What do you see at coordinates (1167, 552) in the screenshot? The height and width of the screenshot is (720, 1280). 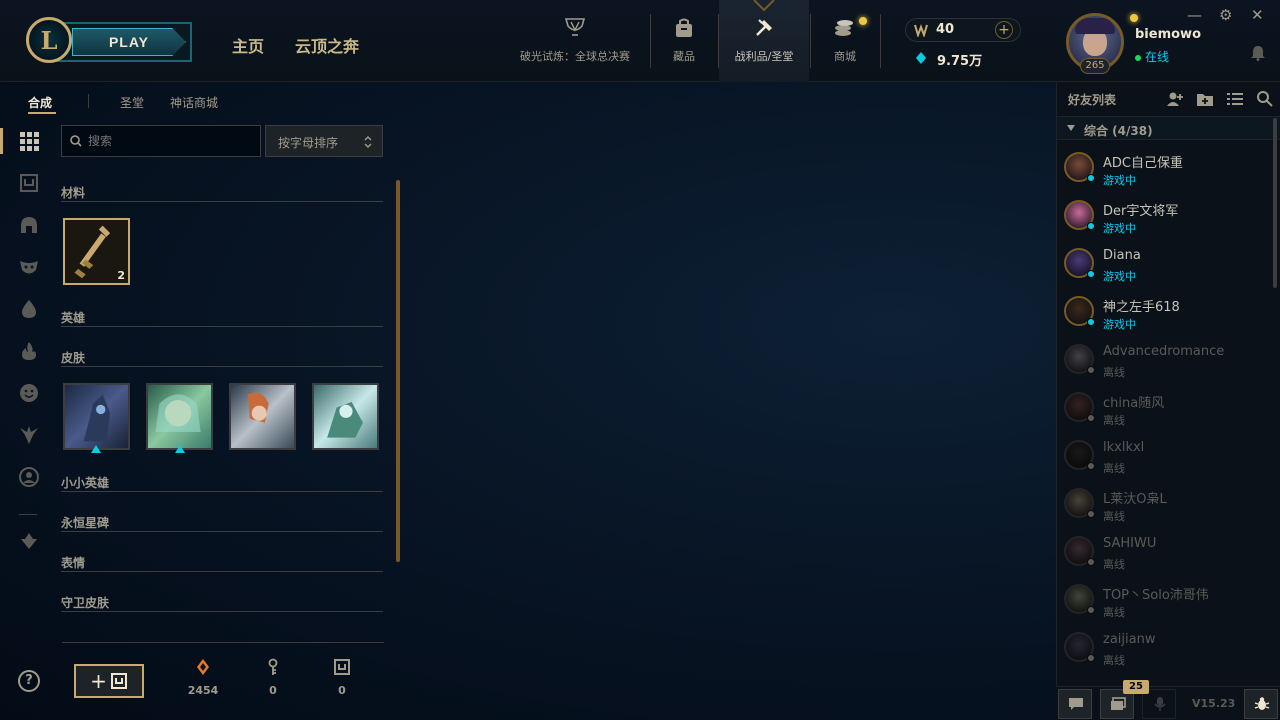 I see `friend-row: SAHIWU 离线` at bounding box center [1167, 552].